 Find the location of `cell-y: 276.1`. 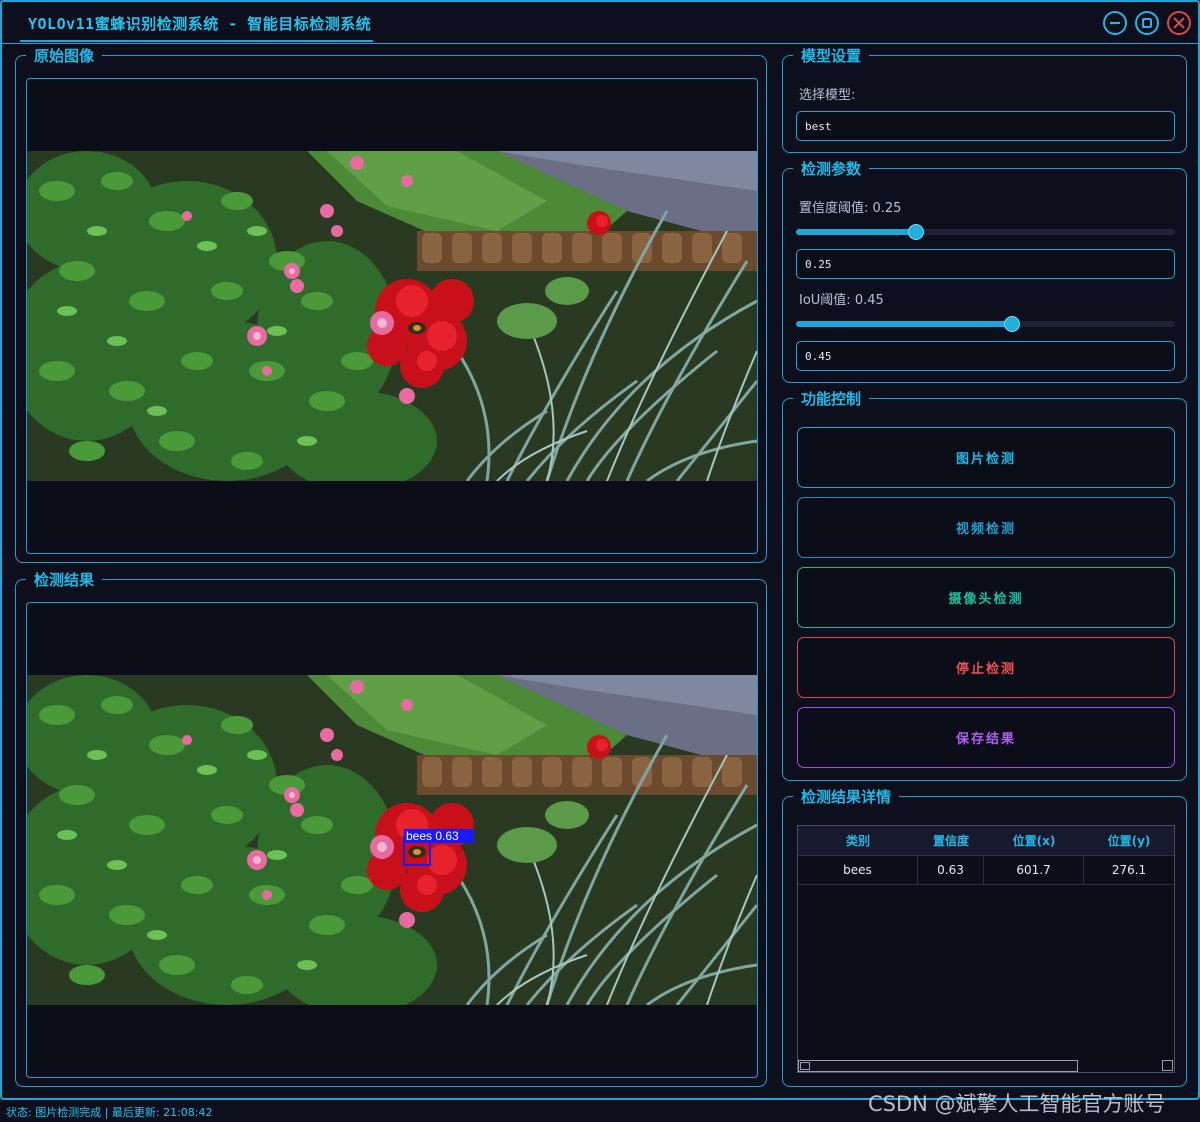

cell-y: 276.1 is located at coordinates (1129, 870).